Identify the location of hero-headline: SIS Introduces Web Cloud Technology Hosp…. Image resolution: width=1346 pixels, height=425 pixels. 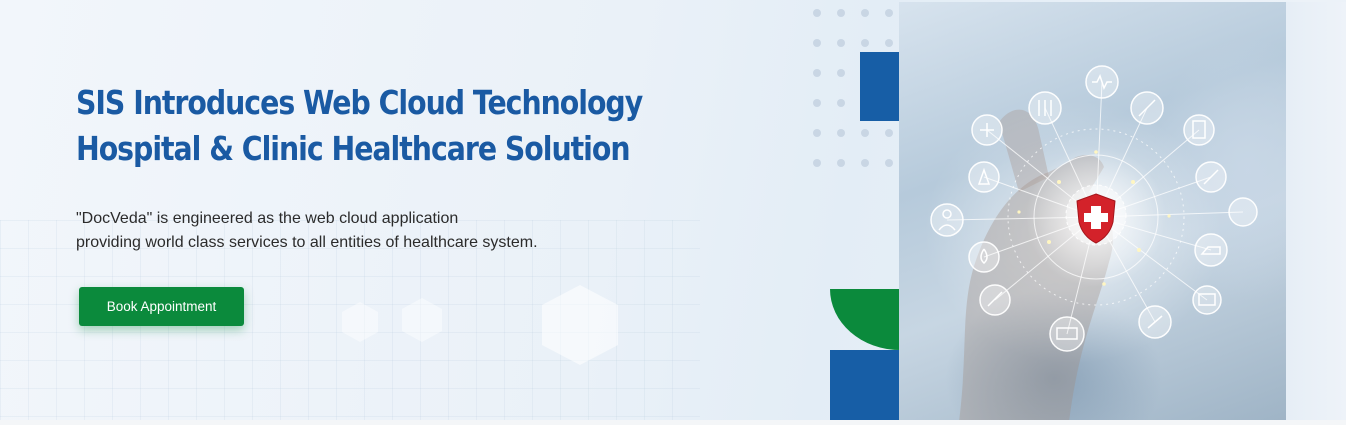
(359, 126).